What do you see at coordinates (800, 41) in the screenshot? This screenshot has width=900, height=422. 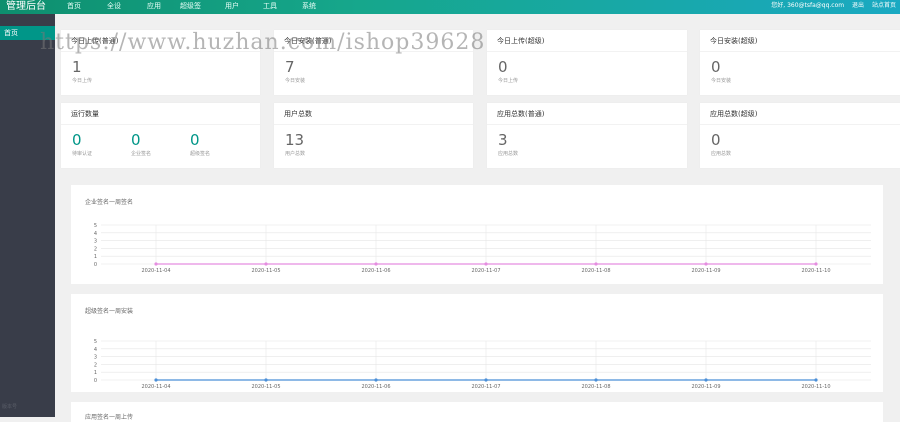 I see `card-title: 今日安装(超级)` at bounding box center [800, 41].